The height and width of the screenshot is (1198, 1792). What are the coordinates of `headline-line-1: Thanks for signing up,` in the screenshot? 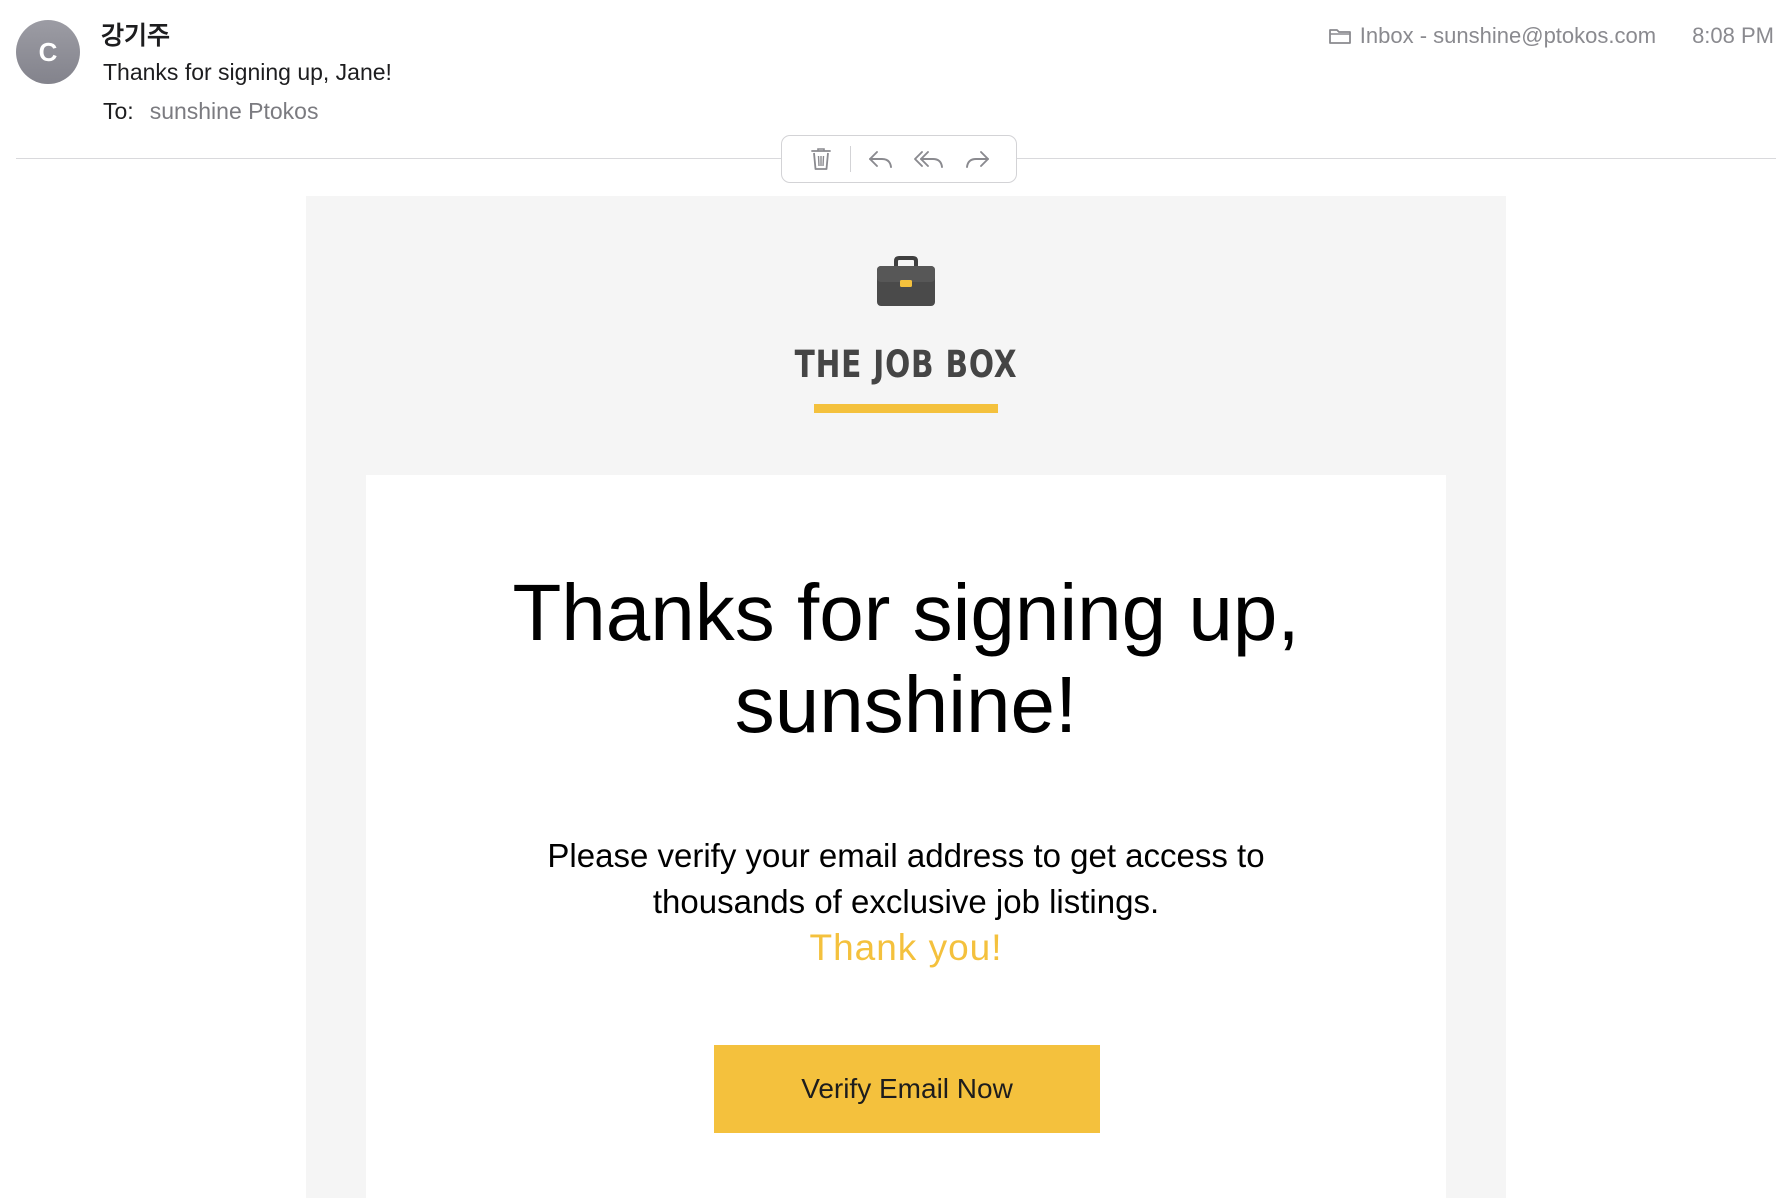 It's located at (906, 612).